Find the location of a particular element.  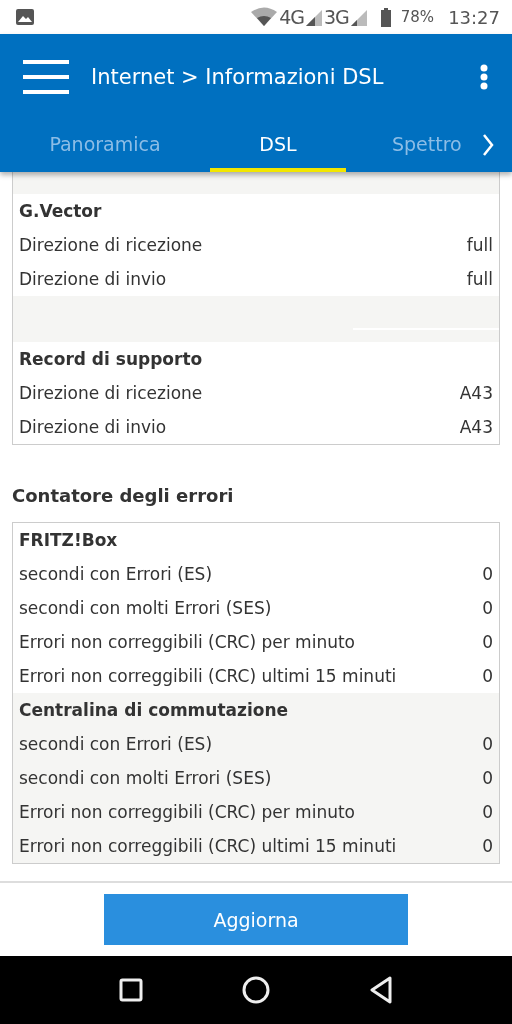

back-icon is located at coordinates (380, 990).